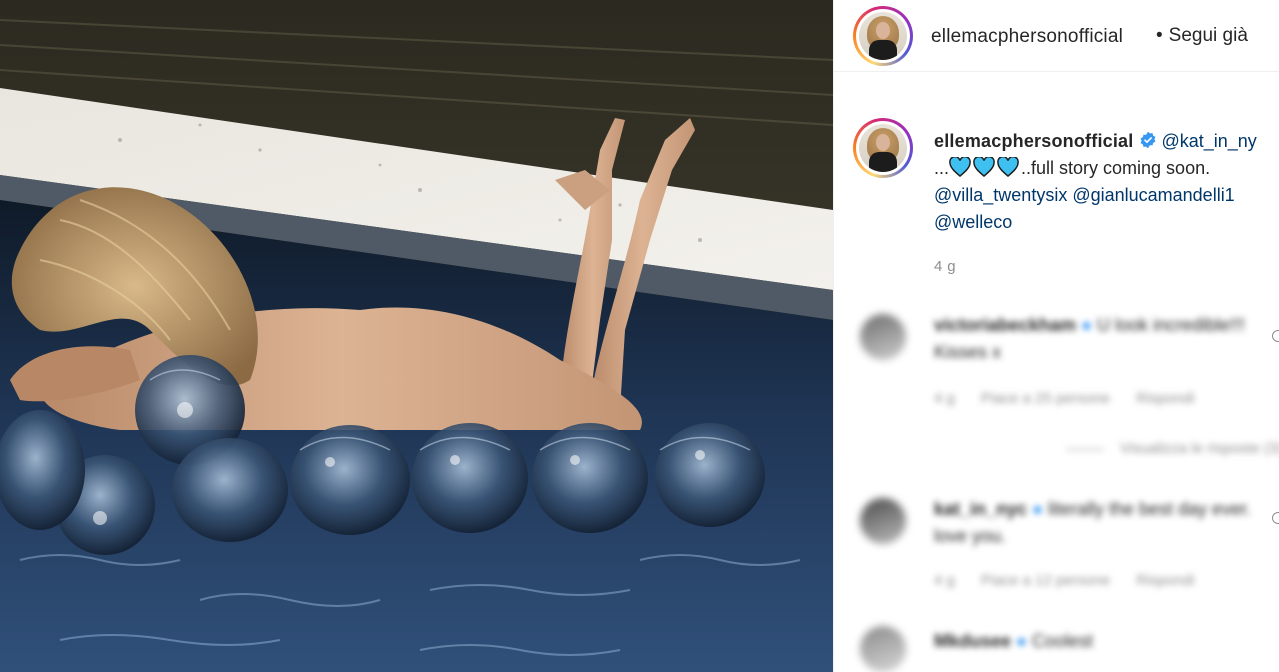 The height and width of the screenshot is (672, 1279). I want to click on view-replies-button: Visualizza le risposte (3), so click(1172, 448).